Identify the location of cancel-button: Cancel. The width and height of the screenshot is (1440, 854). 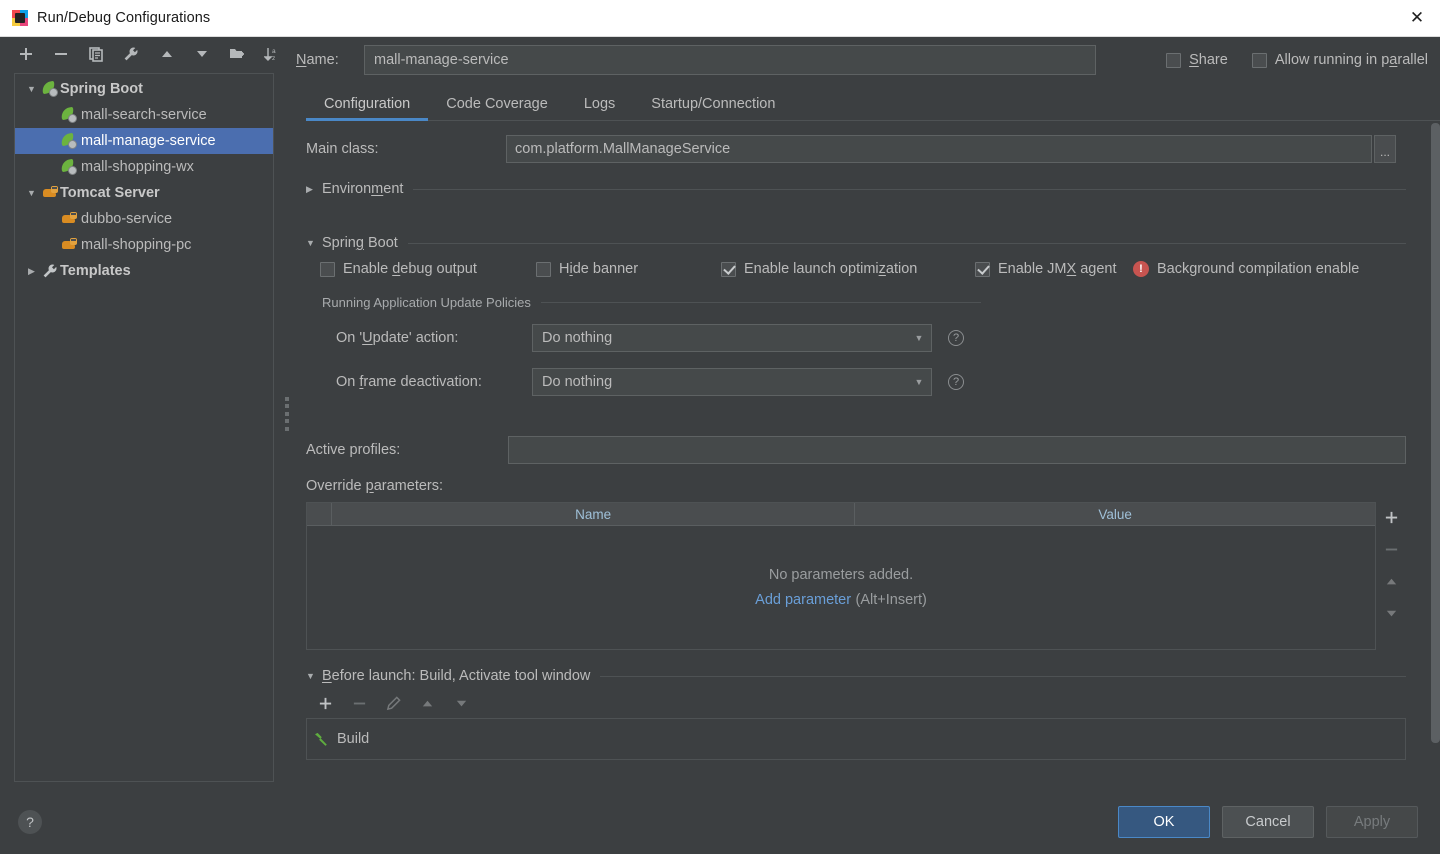
(1268, 822).